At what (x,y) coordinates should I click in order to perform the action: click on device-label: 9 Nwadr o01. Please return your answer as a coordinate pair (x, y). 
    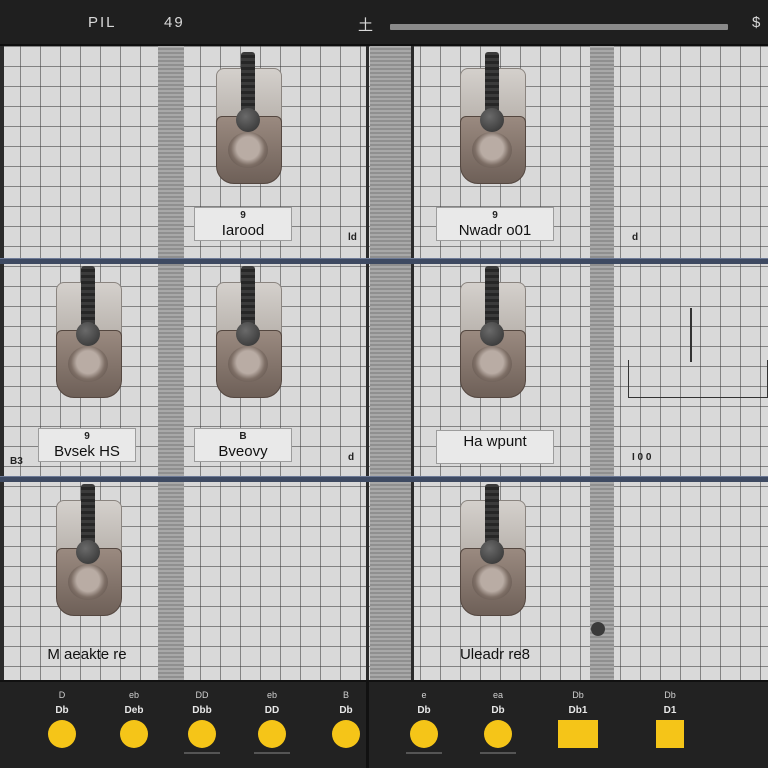
    Looking at the image, I should click on (495, 224).